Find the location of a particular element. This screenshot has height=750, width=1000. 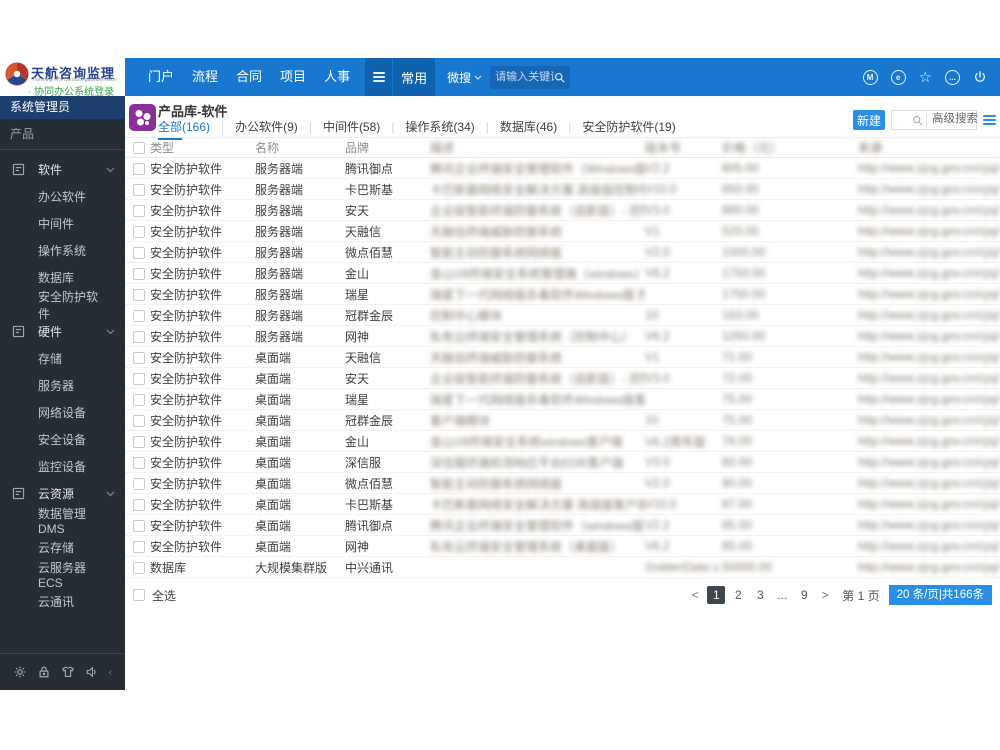

new-button: 新建 is located at coordinates (869, 120).